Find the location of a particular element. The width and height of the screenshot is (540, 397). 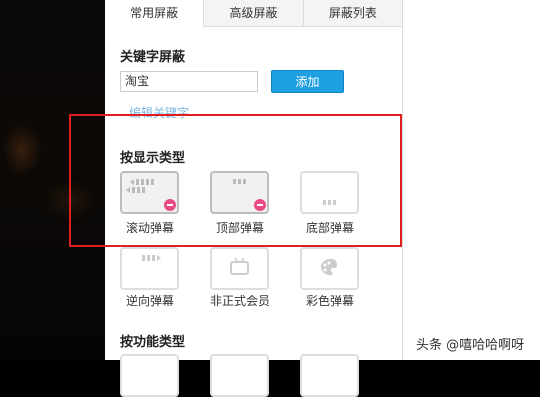

keyword-block-title: 关键字屏蔽 is located at coordinates (153, 57).